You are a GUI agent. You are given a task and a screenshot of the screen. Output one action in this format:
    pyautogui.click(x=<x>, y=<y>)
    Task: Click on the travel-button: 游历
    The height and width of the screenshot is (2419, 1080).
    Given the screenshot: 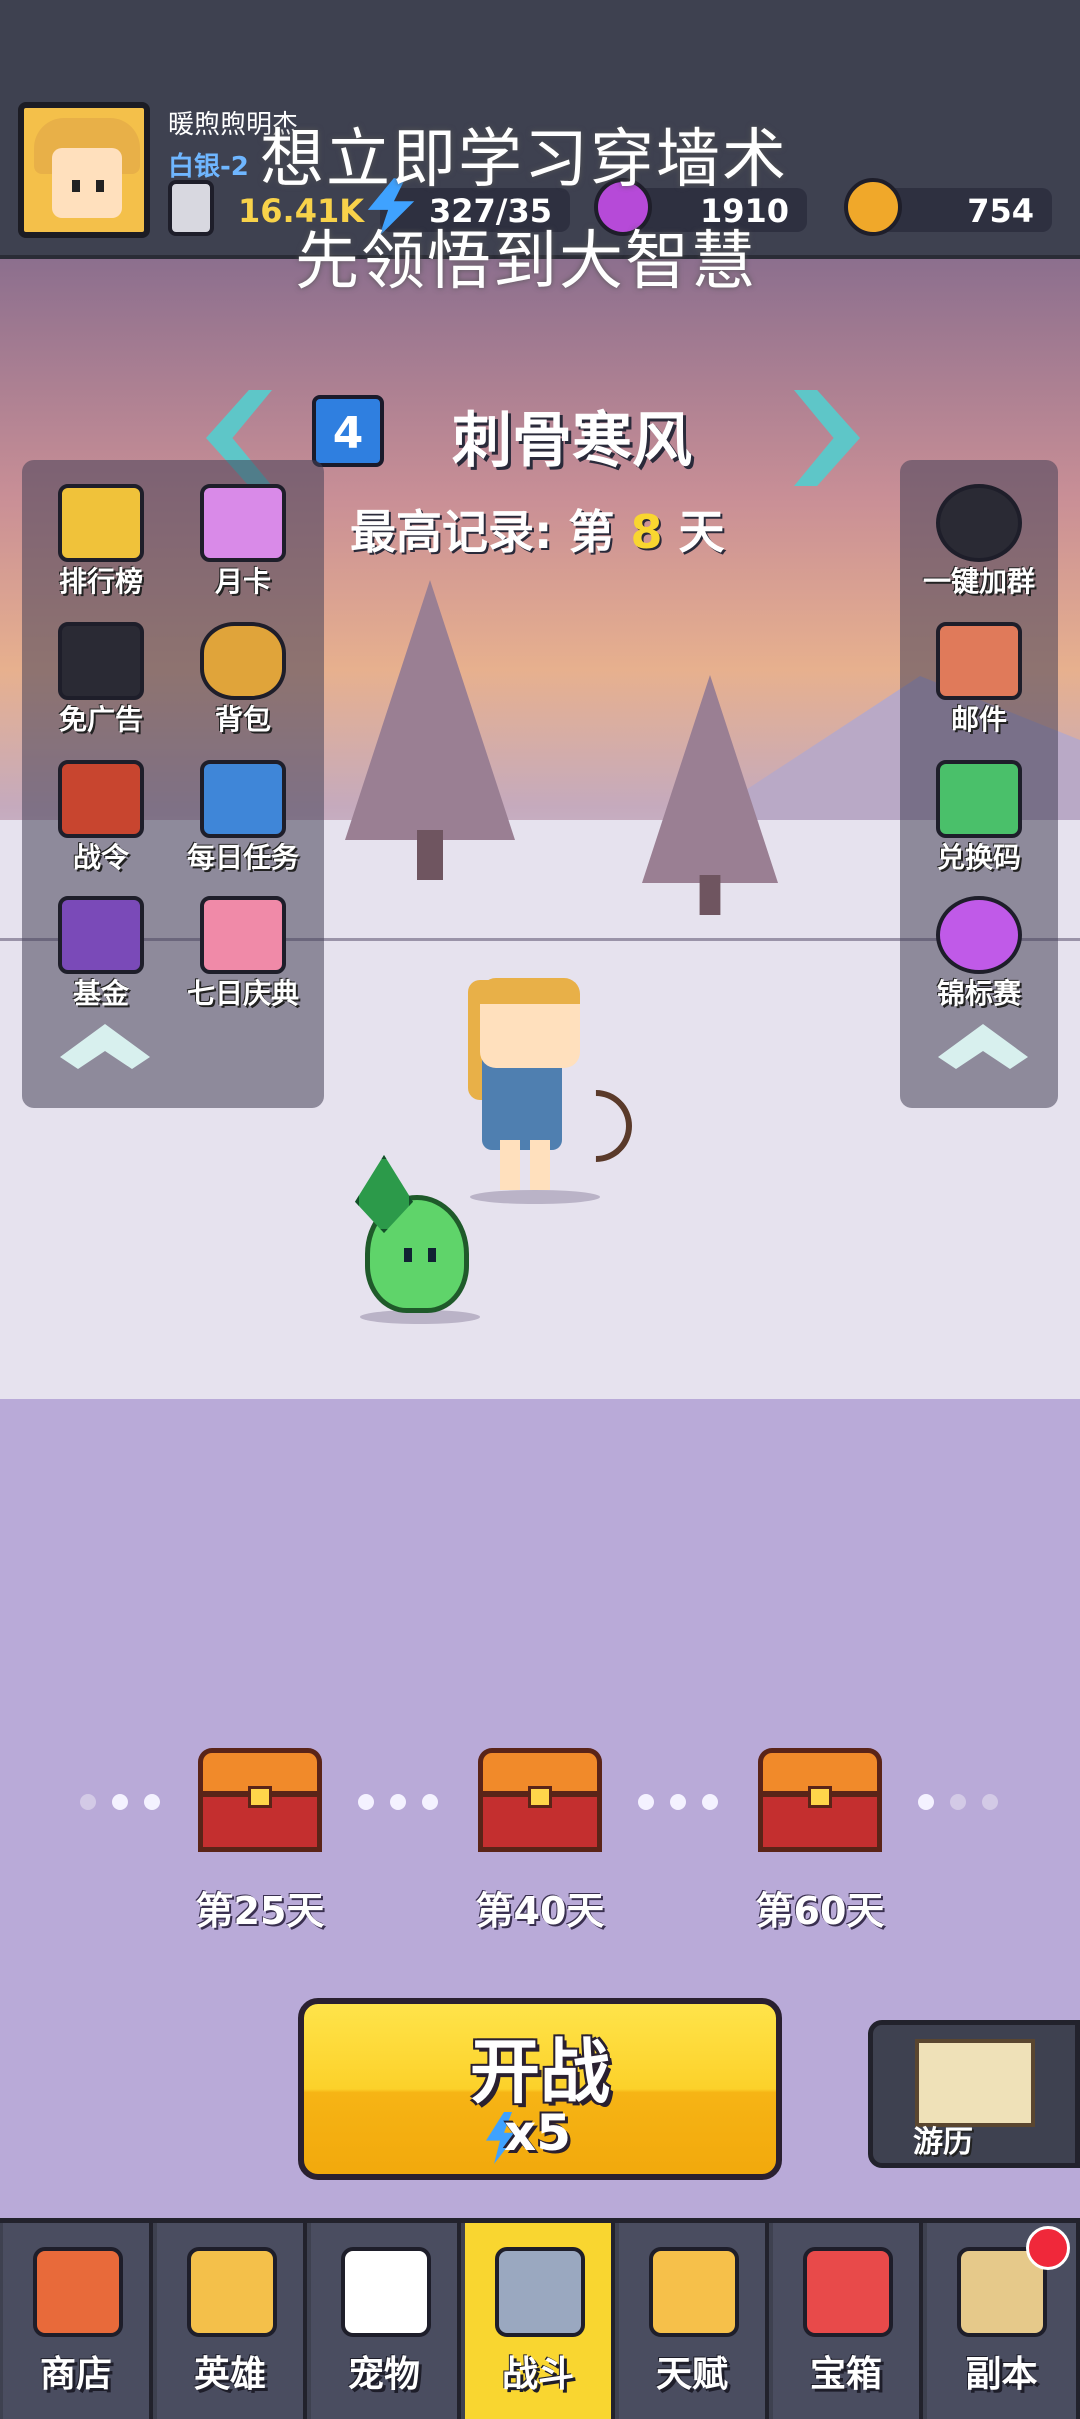 What is the action you would take?
    pyautogui.click(x=974, y=2094)
    